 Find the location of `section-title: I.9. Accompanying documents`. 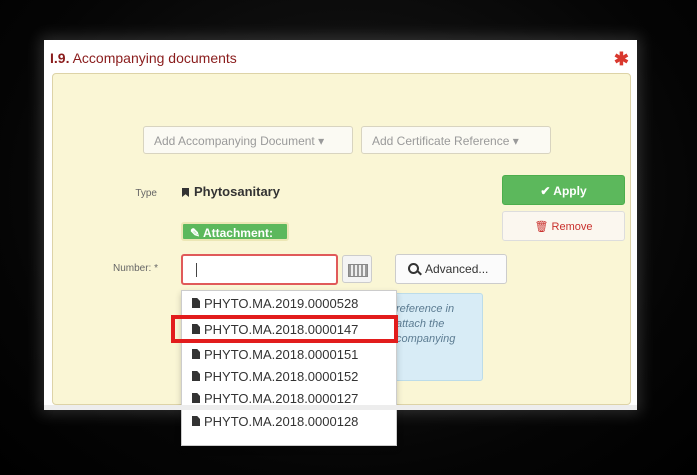

section-title: I.9. Accompanying documents is located at coordinates (143, 58).